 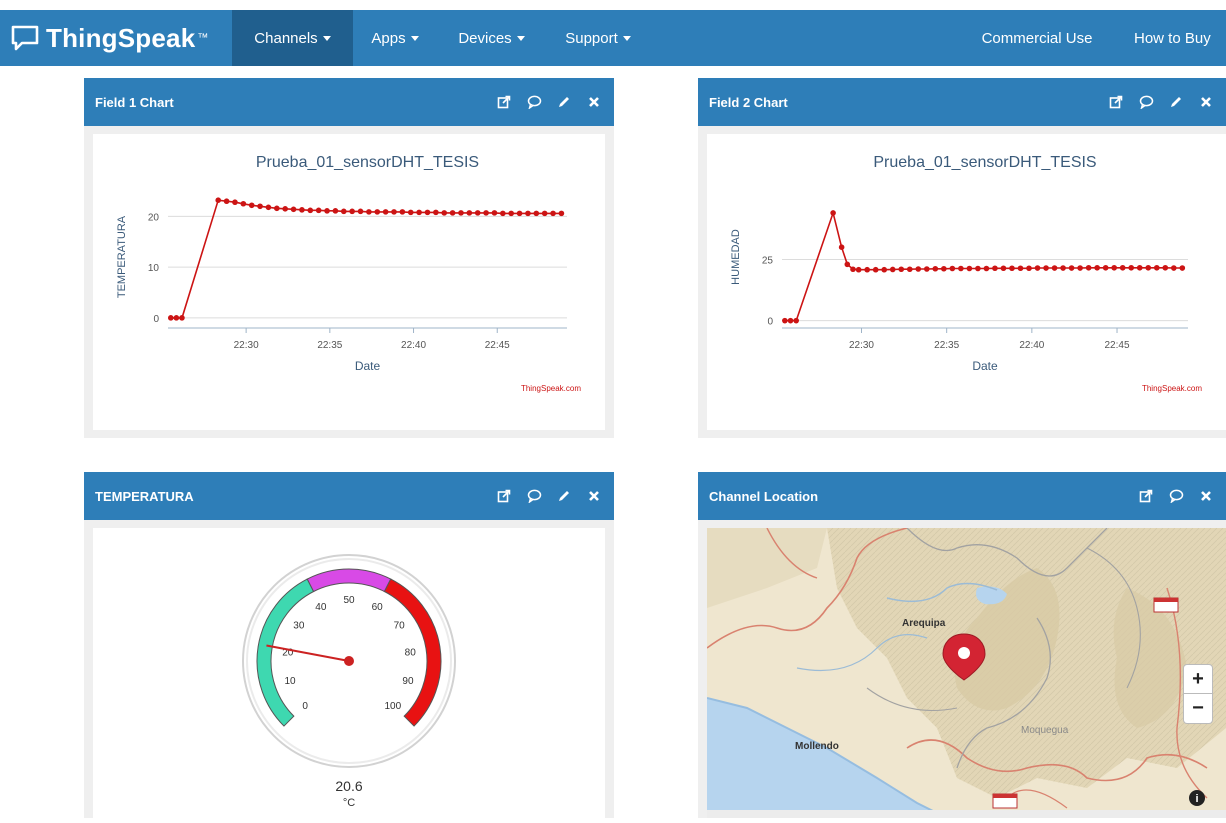 I want to click on thingspeak-logo: ThingSpeak ™, so click(x=121, y=38).